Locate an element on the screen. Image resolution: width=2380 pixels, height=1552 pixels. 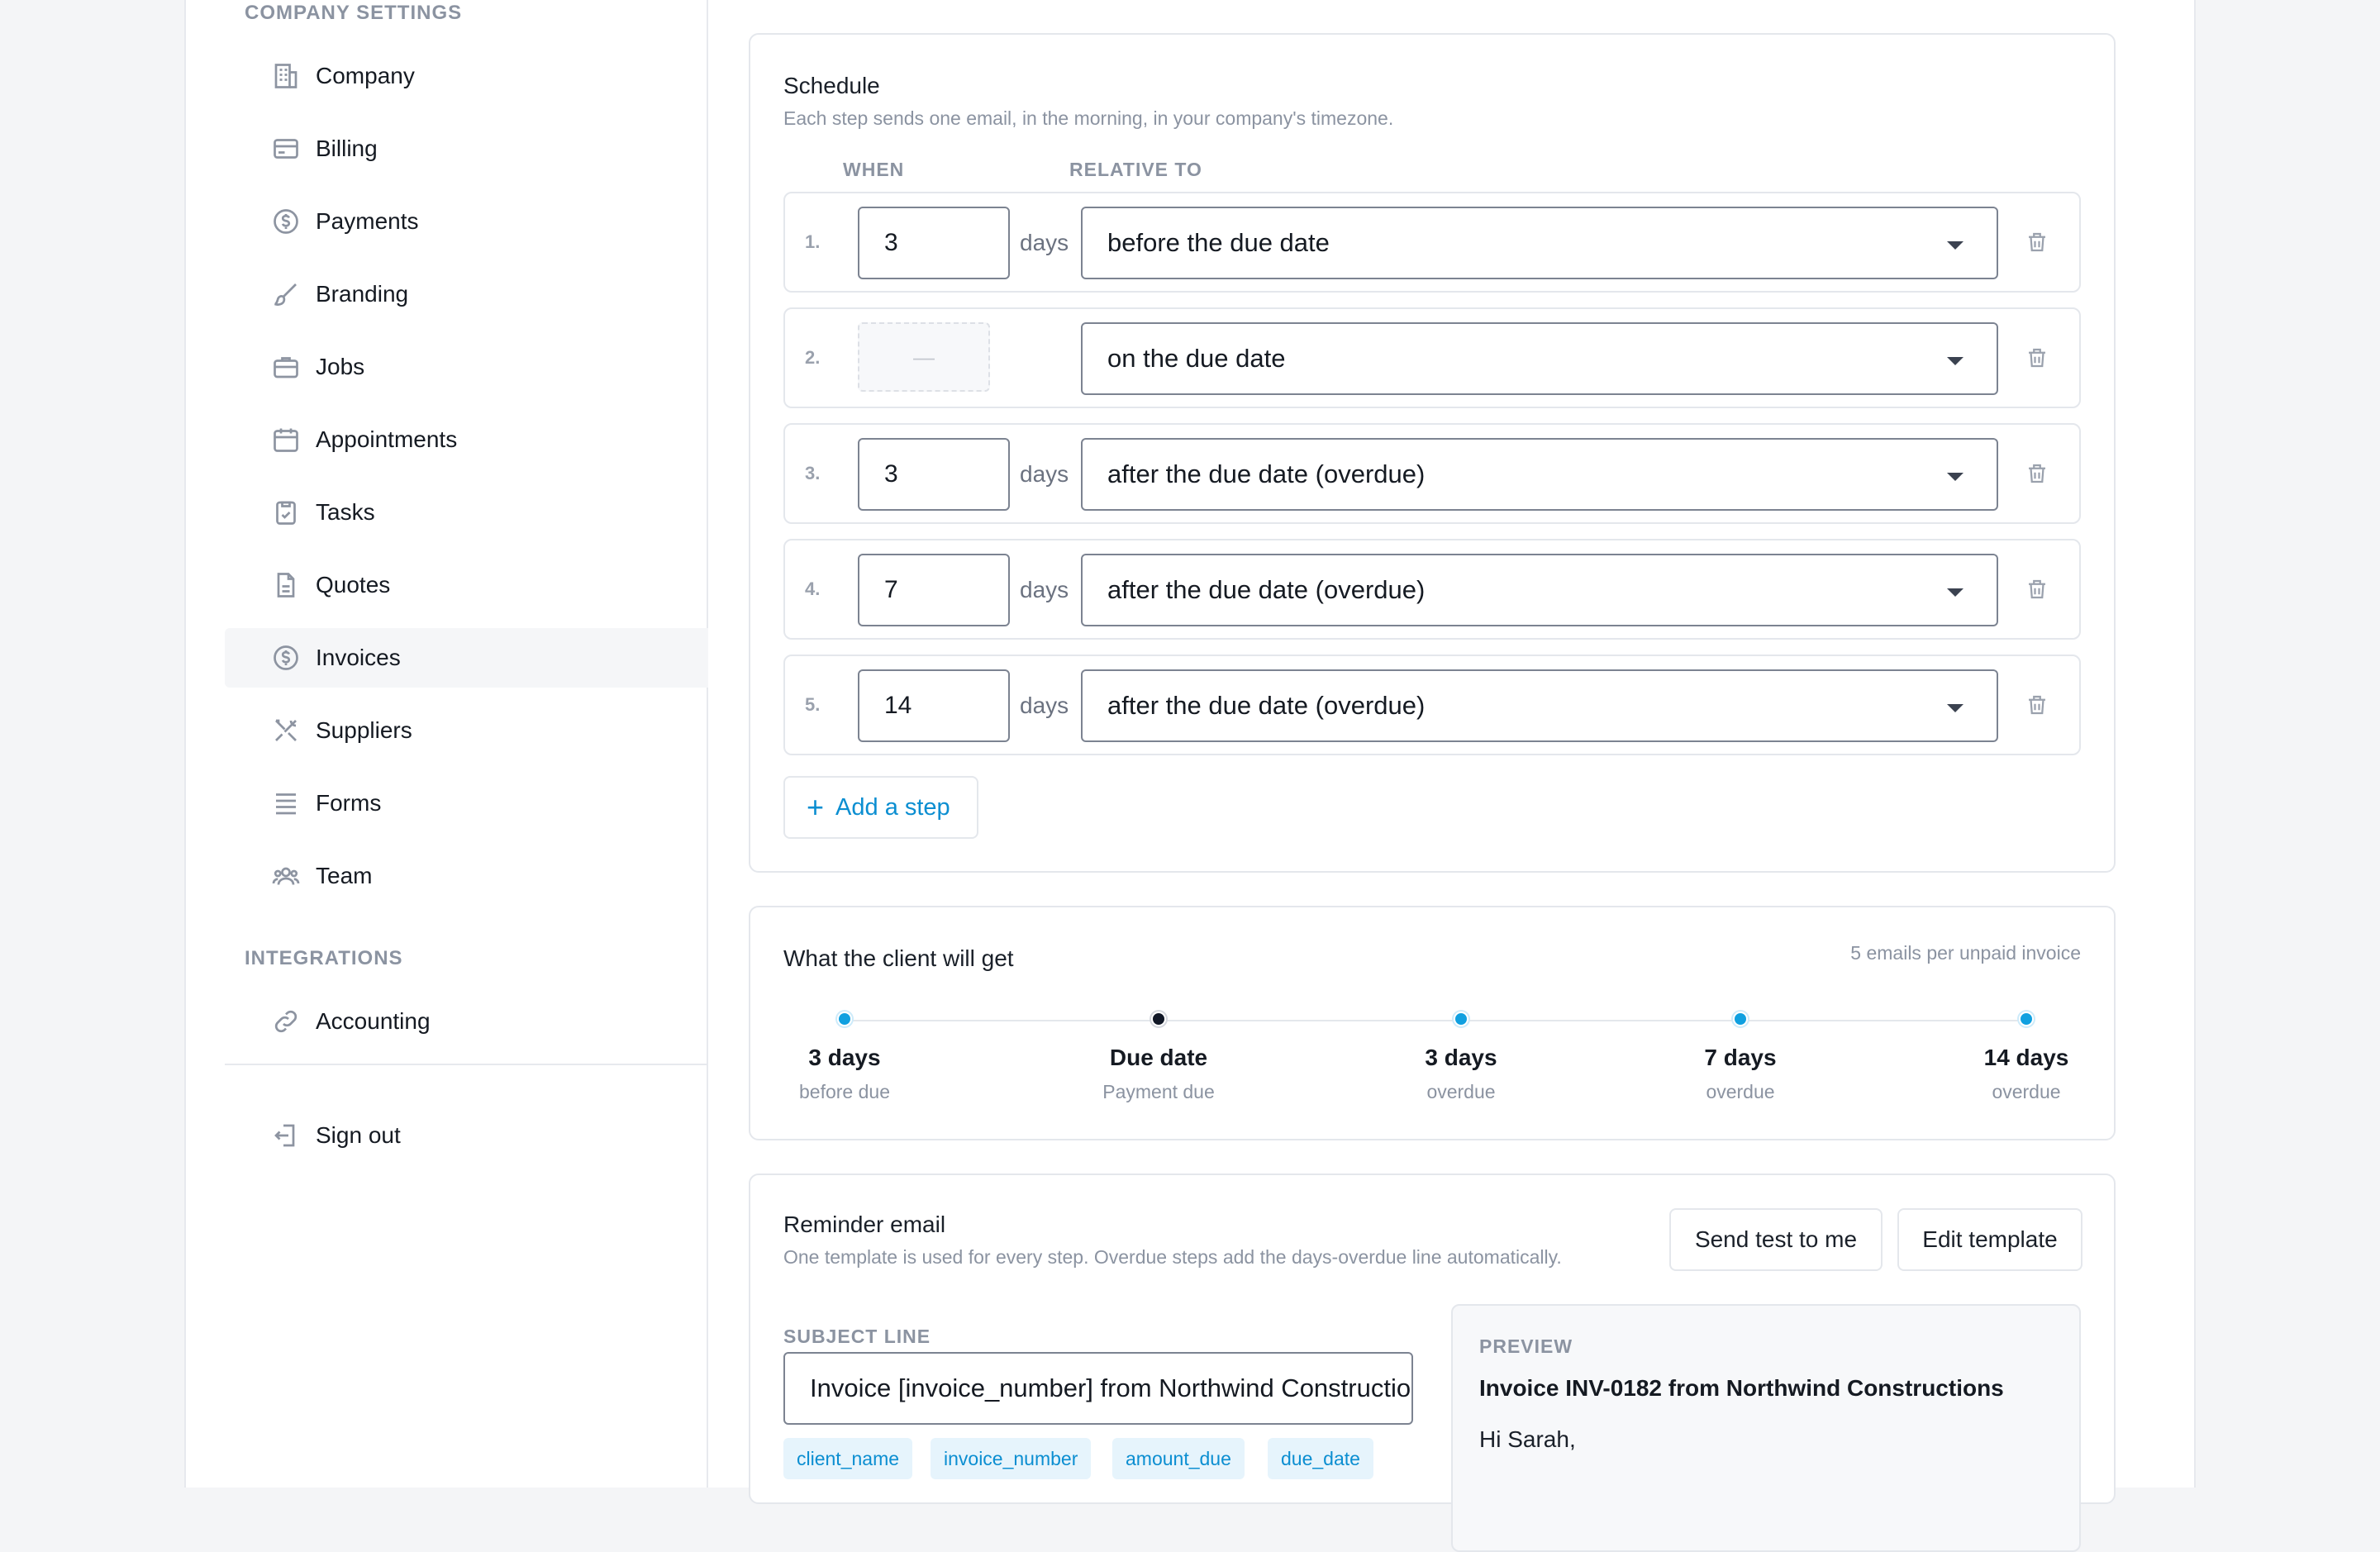
sidebar-item-branding: Branding is located at coordinates (466, 294).